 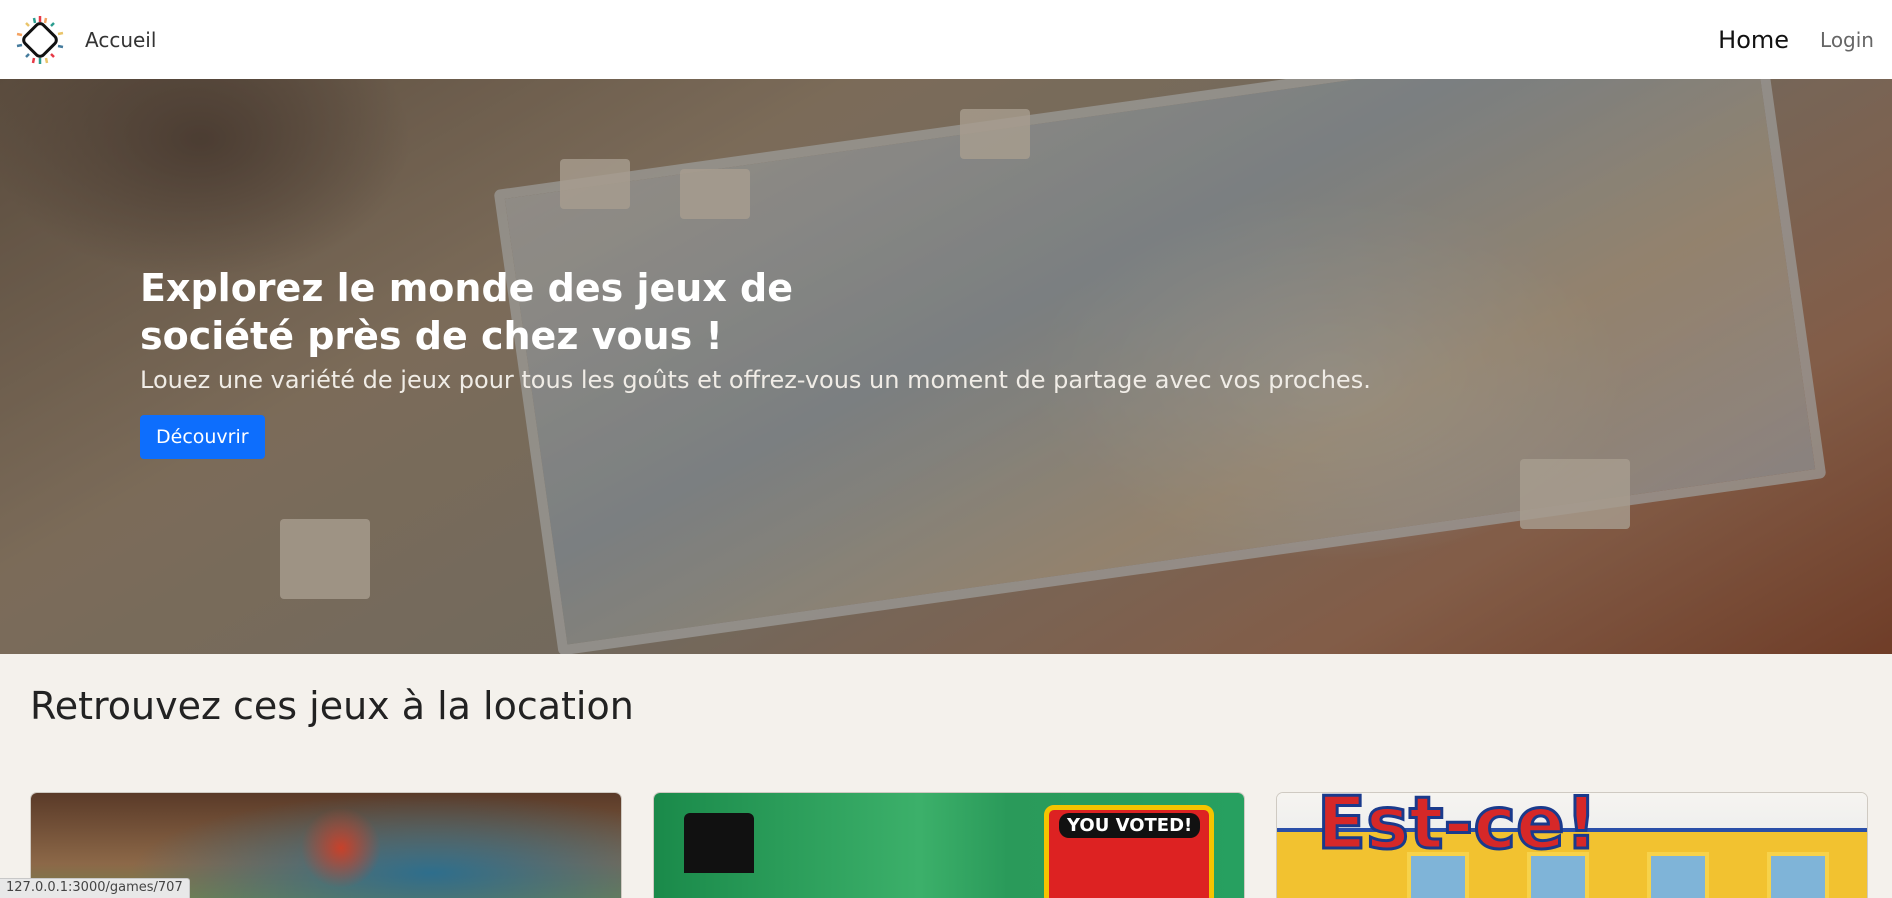 I want to click on box-logo-text: Est-ce!, so click(x=1458, y=829).